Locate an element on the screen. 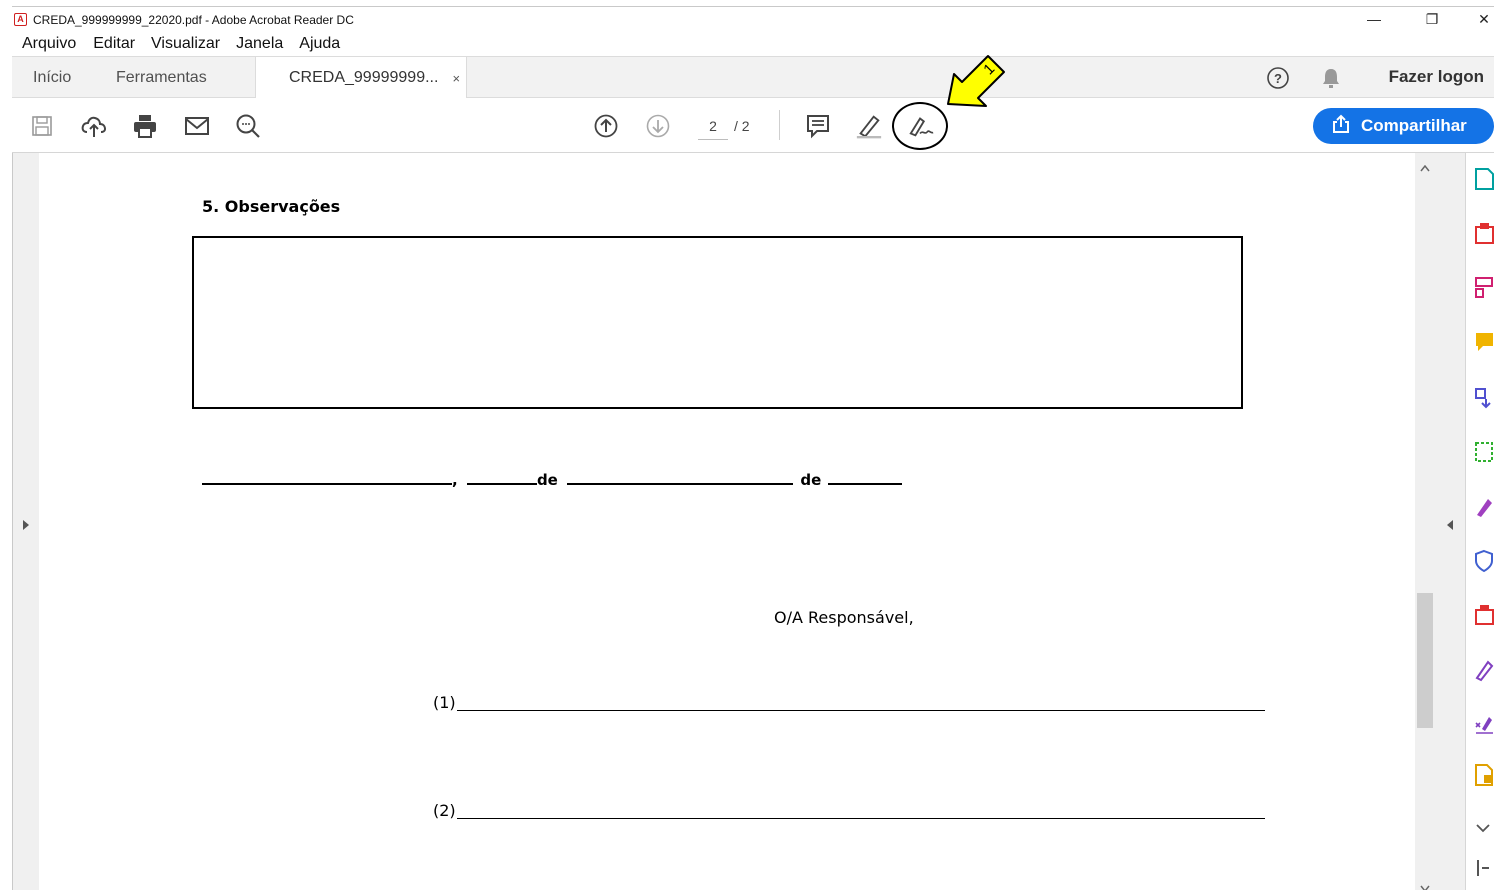 This screenshot has width=1494, height=890. comment-tool-icon is located at coordinates (1484, 344).